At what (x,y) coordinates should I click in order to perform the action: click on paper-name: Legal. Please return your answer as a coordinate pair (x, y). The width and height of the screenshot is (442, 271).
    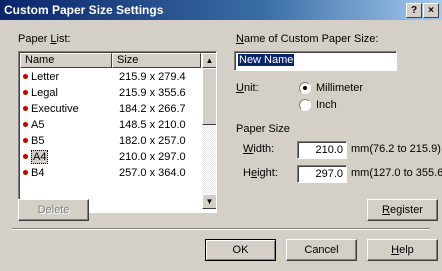
    Looking at the image, I should click on (44, 93).